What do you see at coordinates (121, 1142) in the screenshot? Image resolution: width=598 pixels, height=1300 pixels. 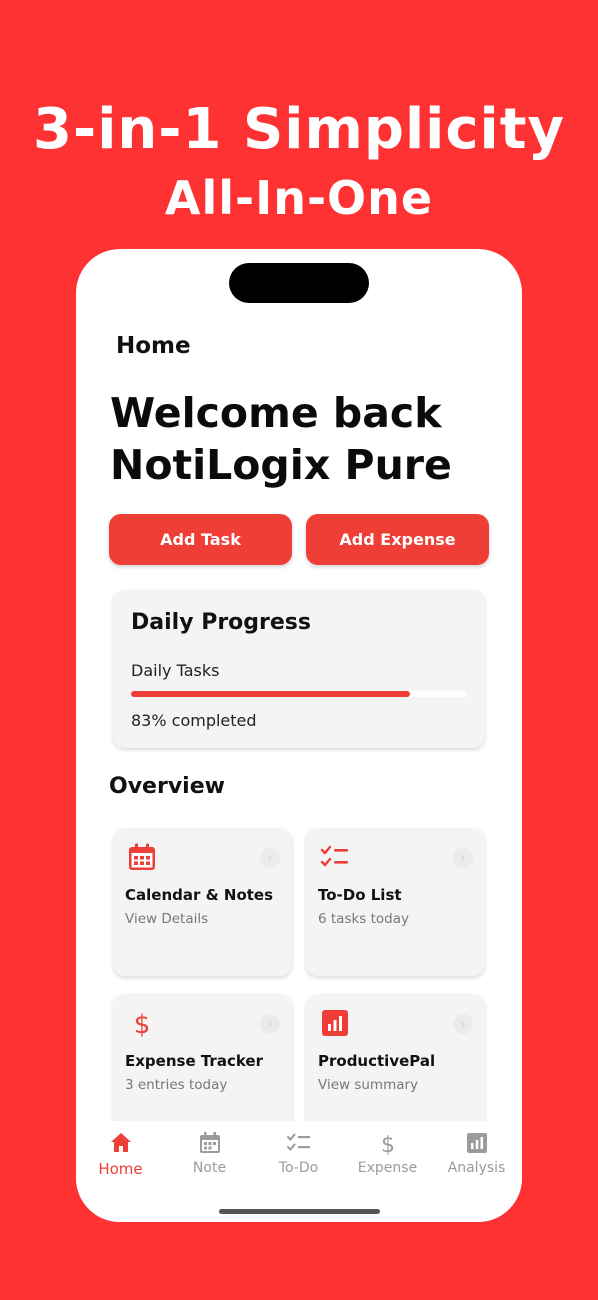 I see `home-icon` at bounding box center [121, 1142].